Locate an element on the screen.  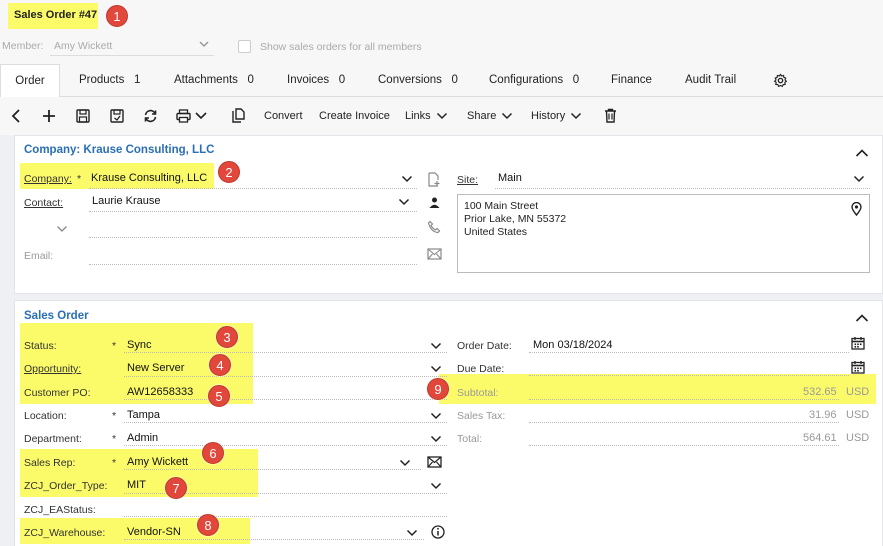
create-invoice-button: Create Invoice is located at coordinates (354, 116).